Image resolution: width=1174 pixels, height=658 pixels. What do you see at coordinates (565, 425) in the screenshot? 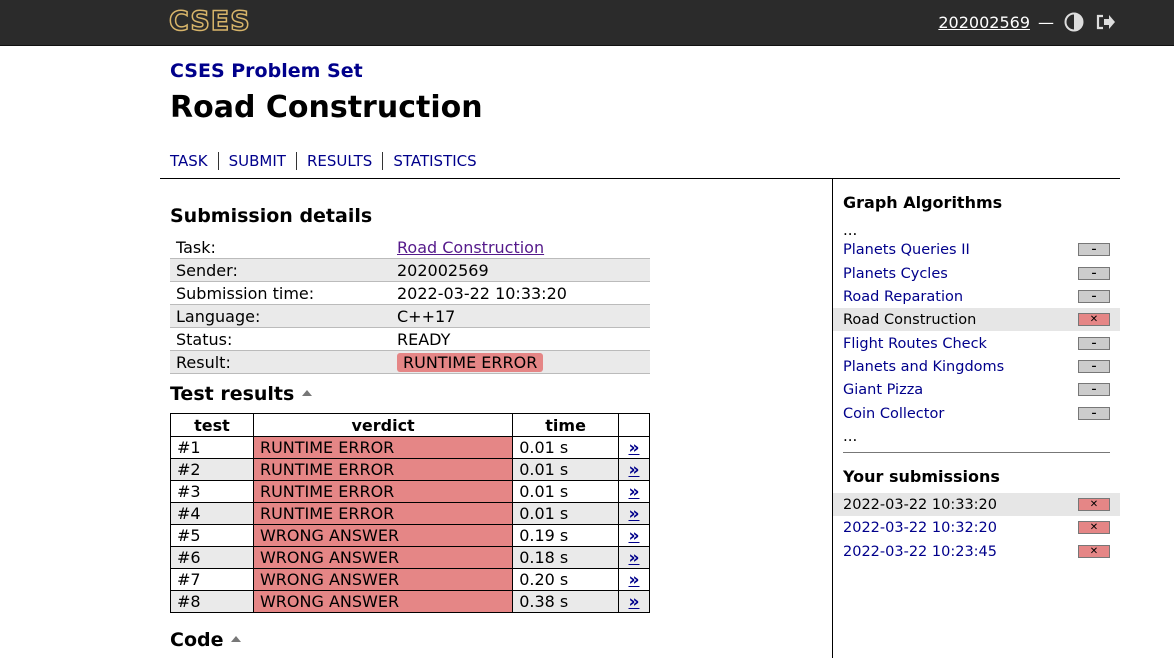
I see `column-header-time: time` at bounding box center [565, 425].